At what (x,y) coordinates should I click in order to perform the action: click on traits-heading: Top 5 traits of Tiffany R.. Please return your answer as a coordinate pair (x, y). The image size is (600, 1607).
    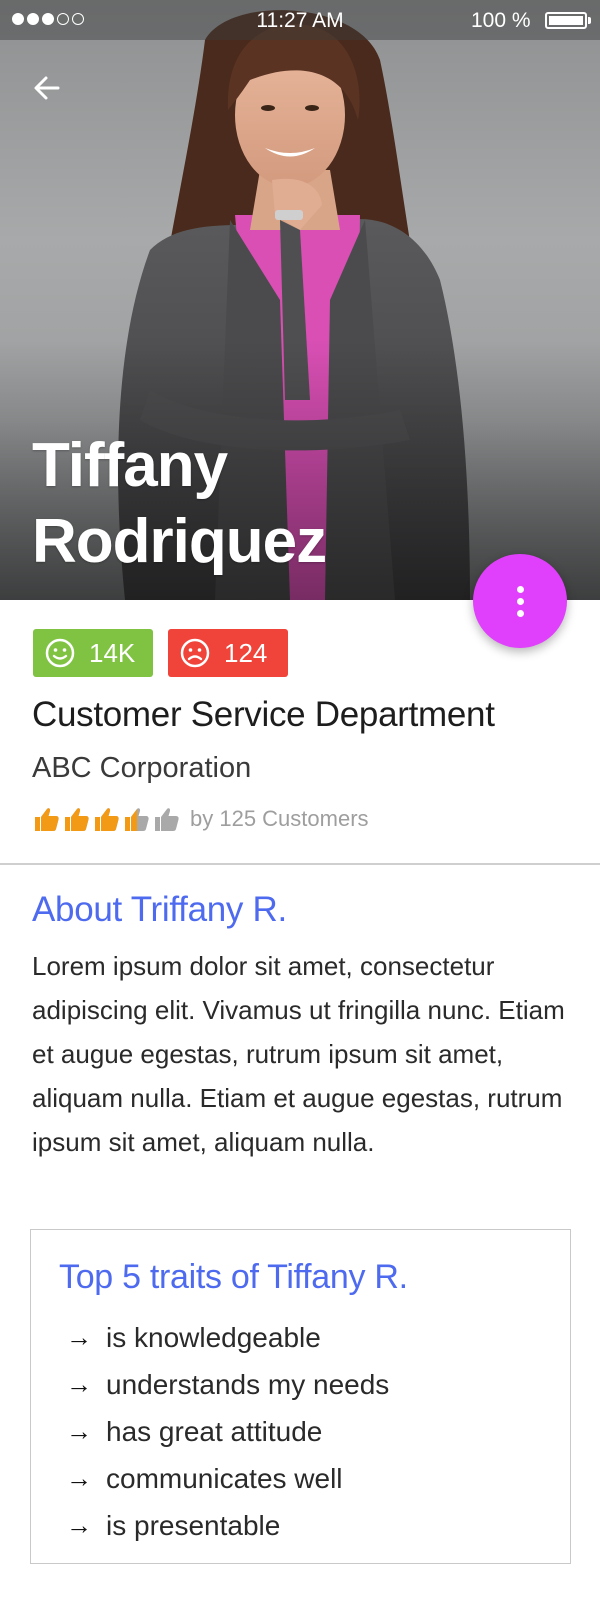
    Looking at the image, I should click on (233, 1277).